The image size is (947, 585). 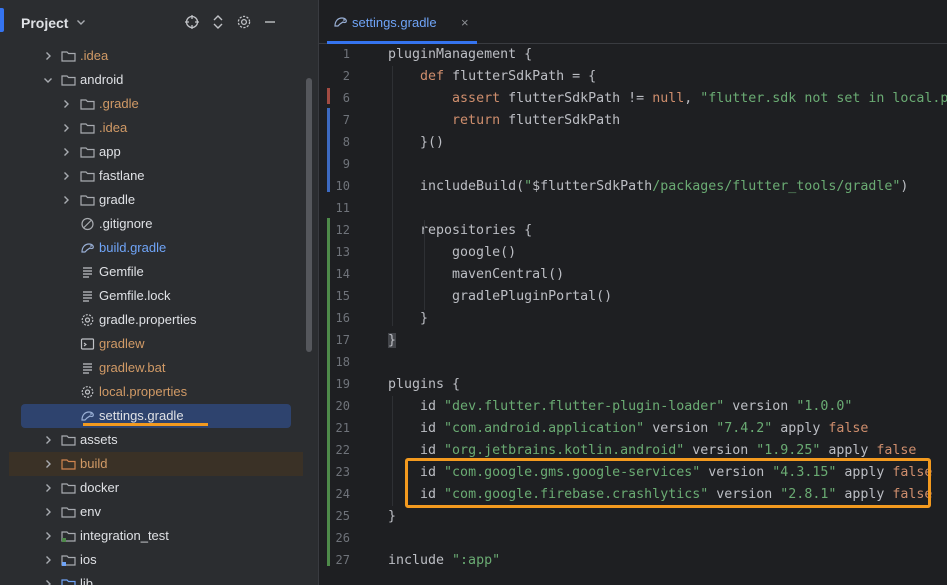 I want to click on keyword-token: return, so click(x=476, y=120).